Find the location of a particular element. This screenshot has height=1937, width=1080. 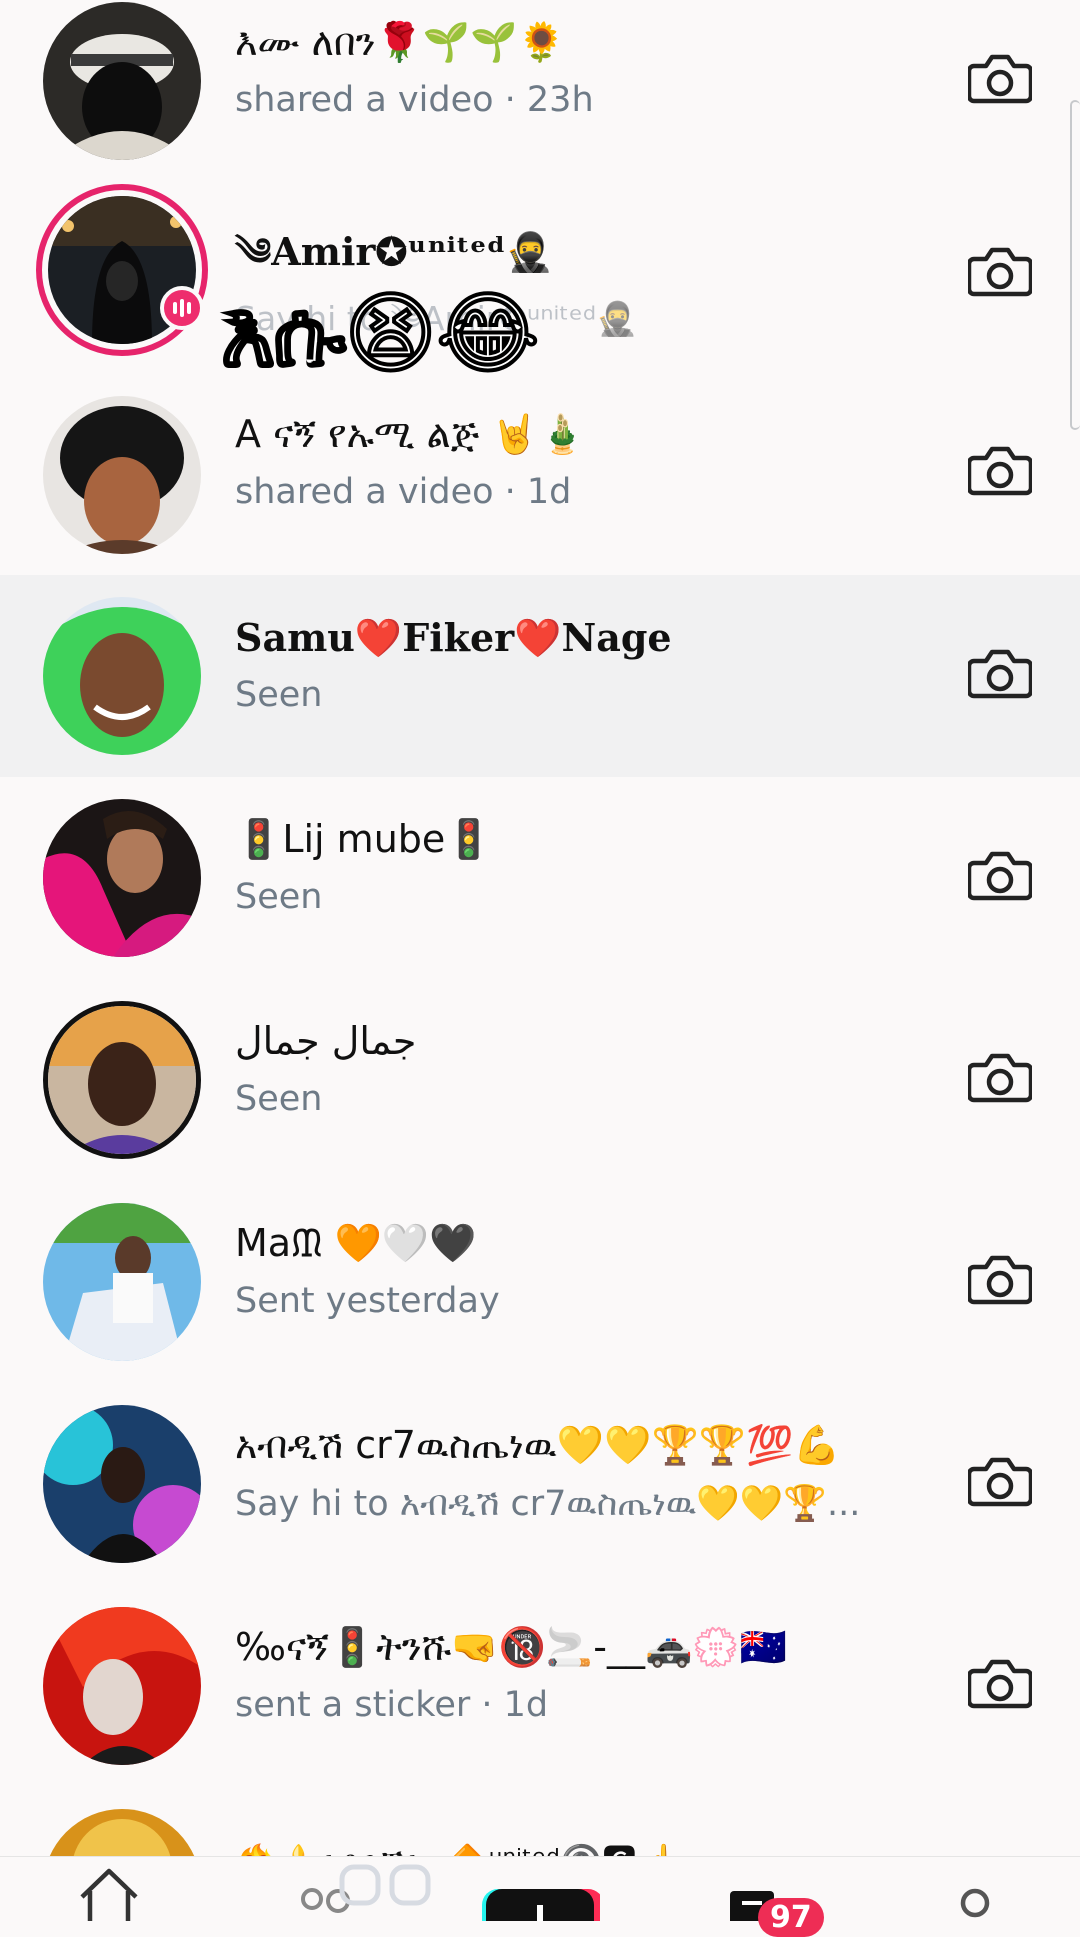

friends-icon is located at coordinates (371, 1889).